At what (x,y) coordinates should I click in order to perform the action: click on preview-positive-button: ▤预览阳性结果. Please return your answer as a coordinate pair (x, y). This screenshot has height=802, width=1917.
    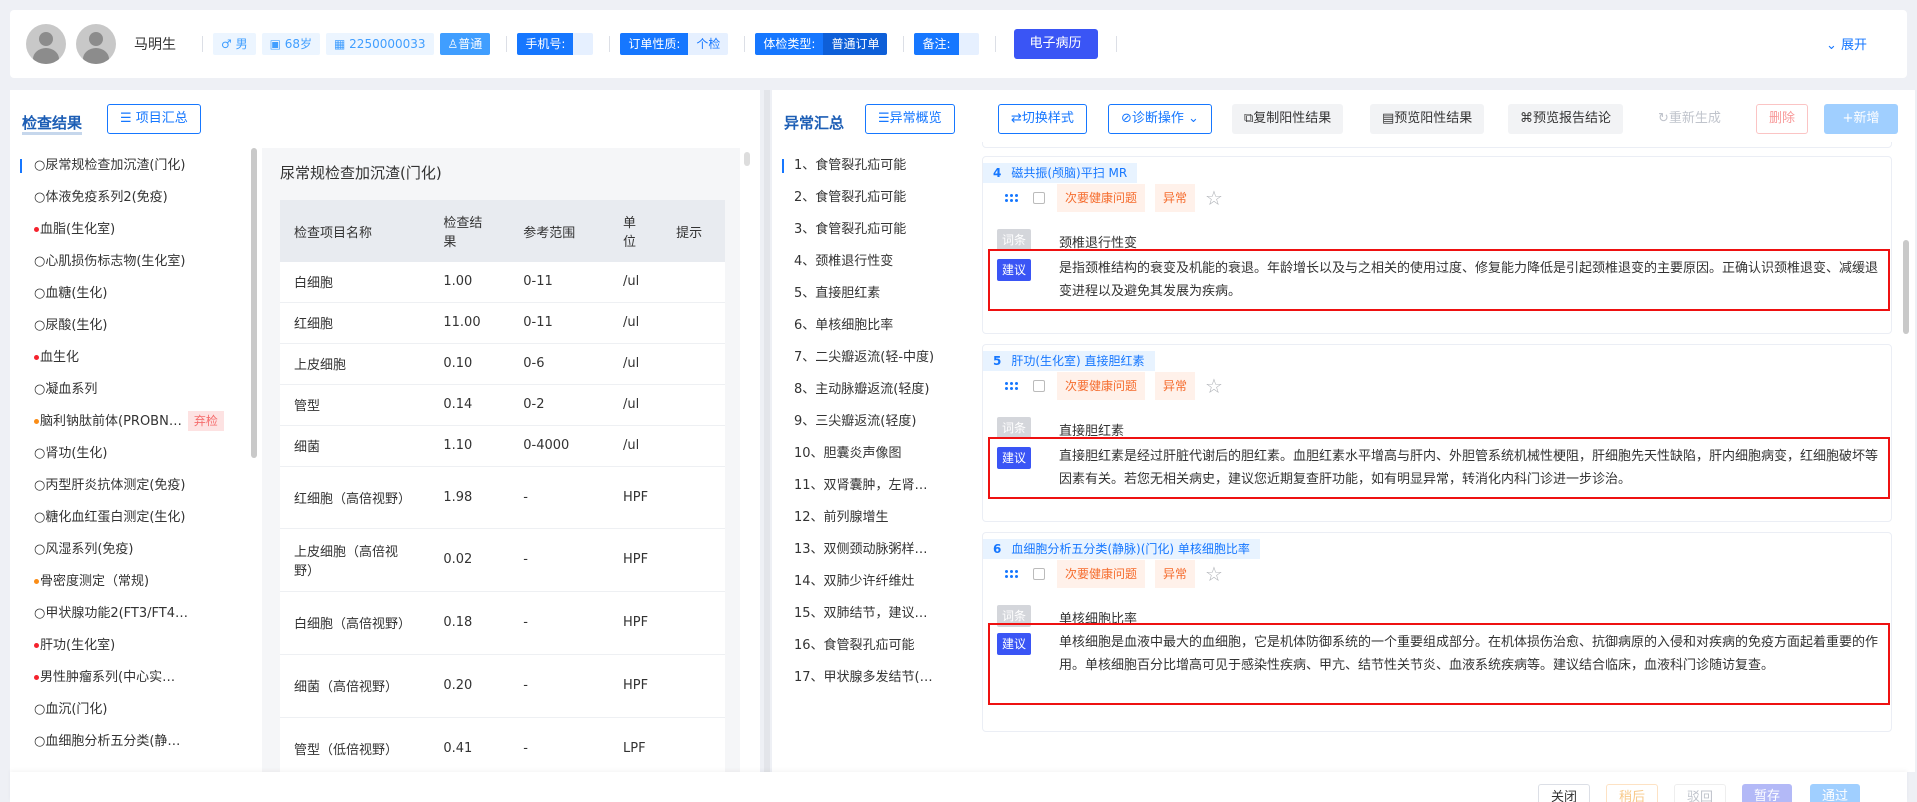
    Looking at the image, I should click on (1427, 119).